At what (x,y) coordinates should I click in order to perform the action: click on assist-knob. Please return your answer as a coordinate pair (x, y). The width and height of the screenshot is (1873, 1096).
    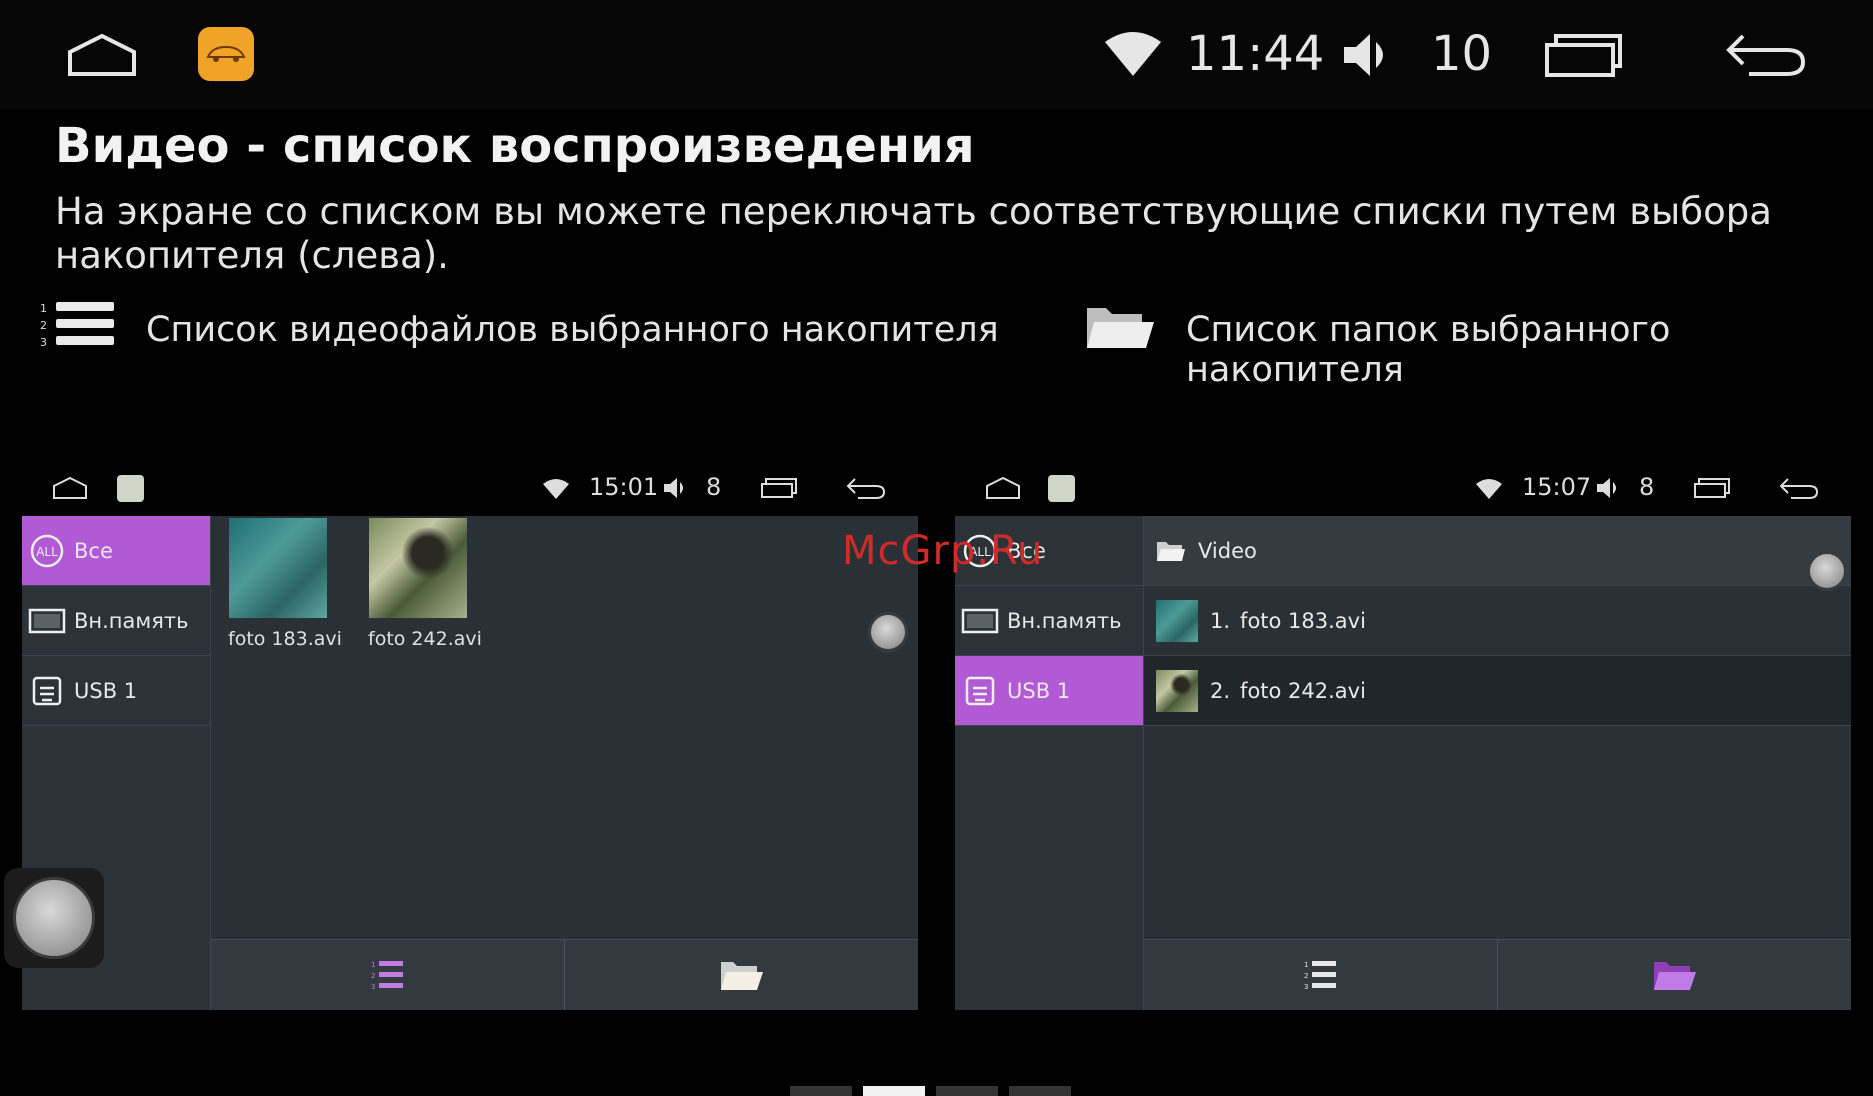
    Looking at the image, I should click on (54, 918).